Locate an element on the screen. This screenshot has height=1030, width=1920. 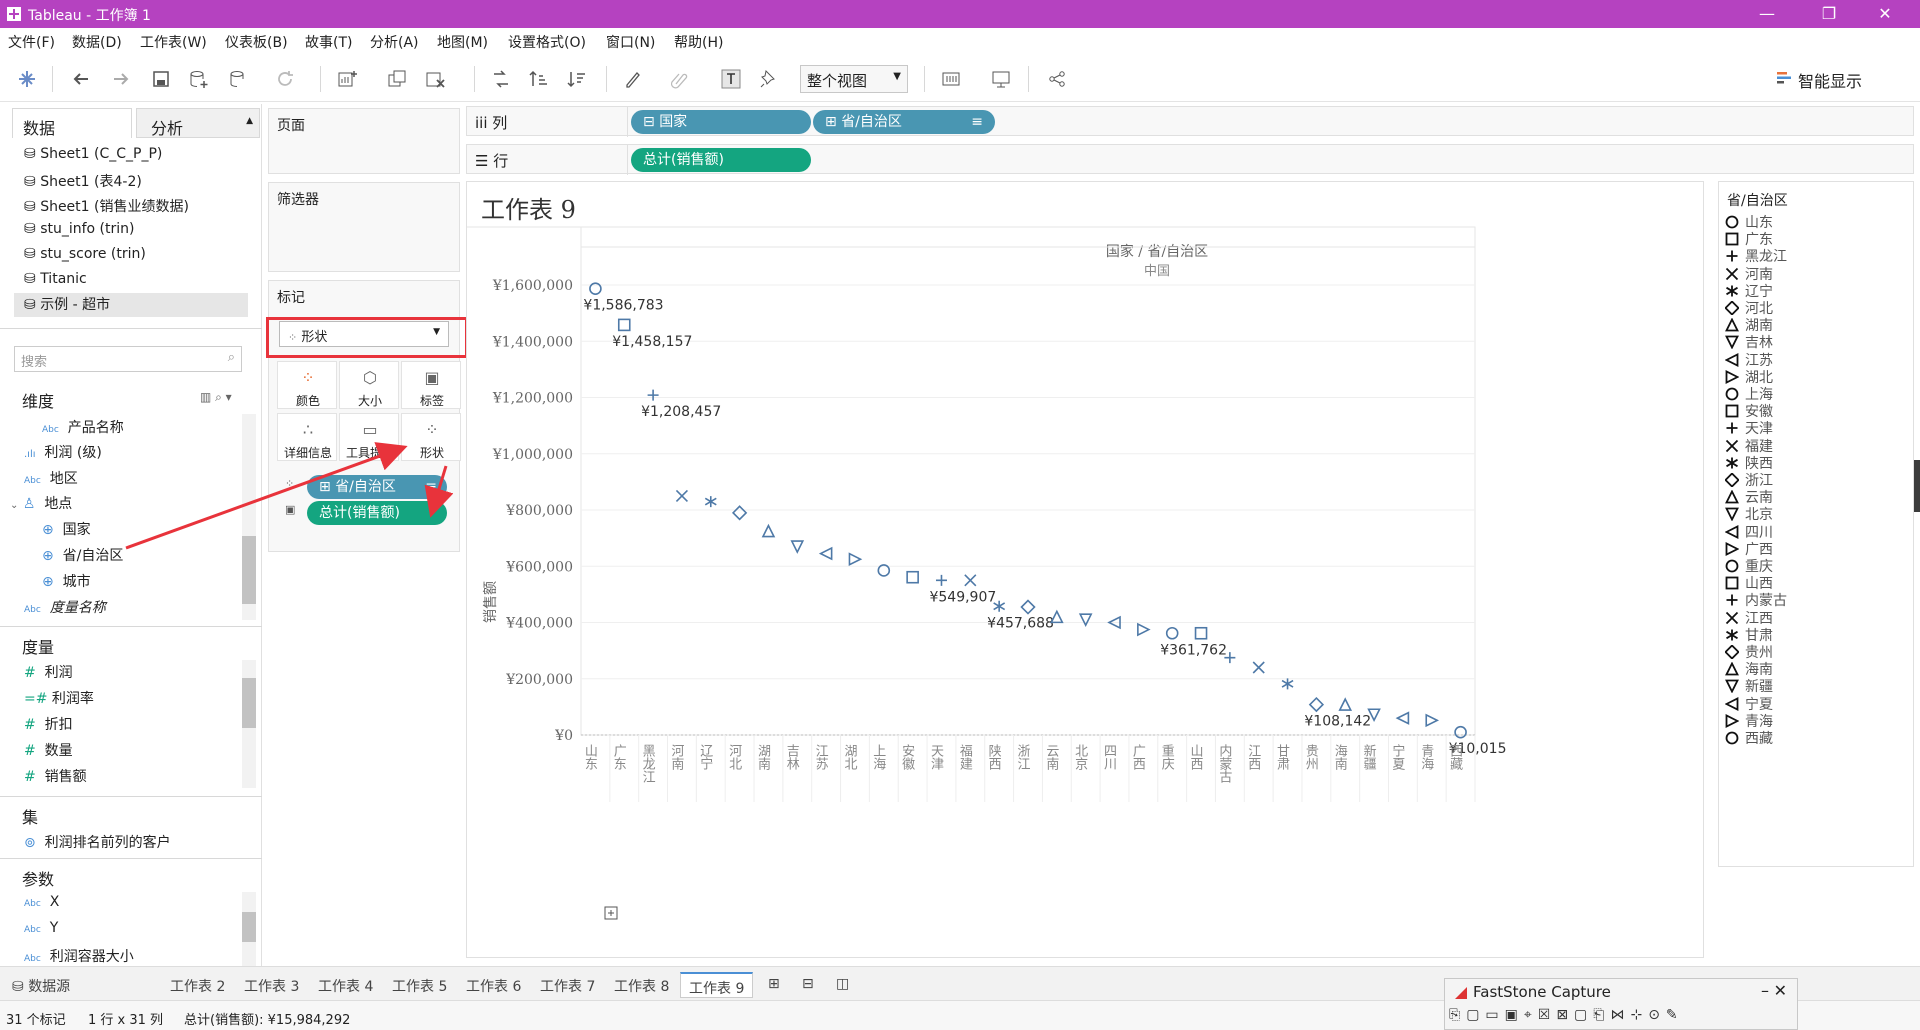
sort-ascending-icon is located at coordinates (539, 79).